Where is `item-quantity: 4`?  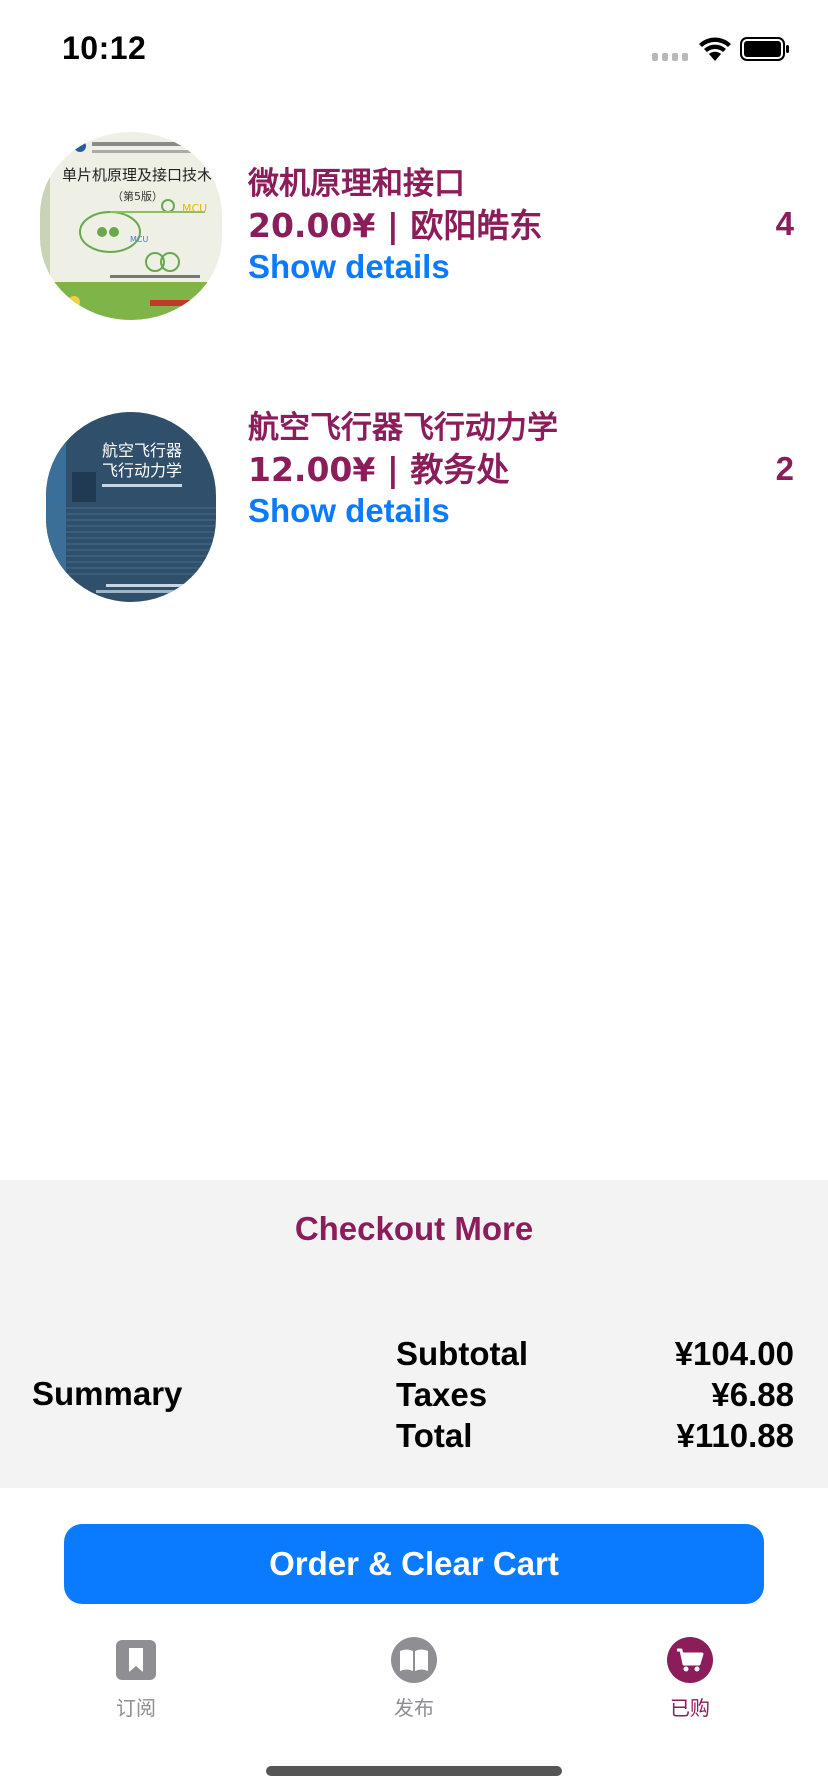
item-quantity: 4 is located at coordinates (784, 223).